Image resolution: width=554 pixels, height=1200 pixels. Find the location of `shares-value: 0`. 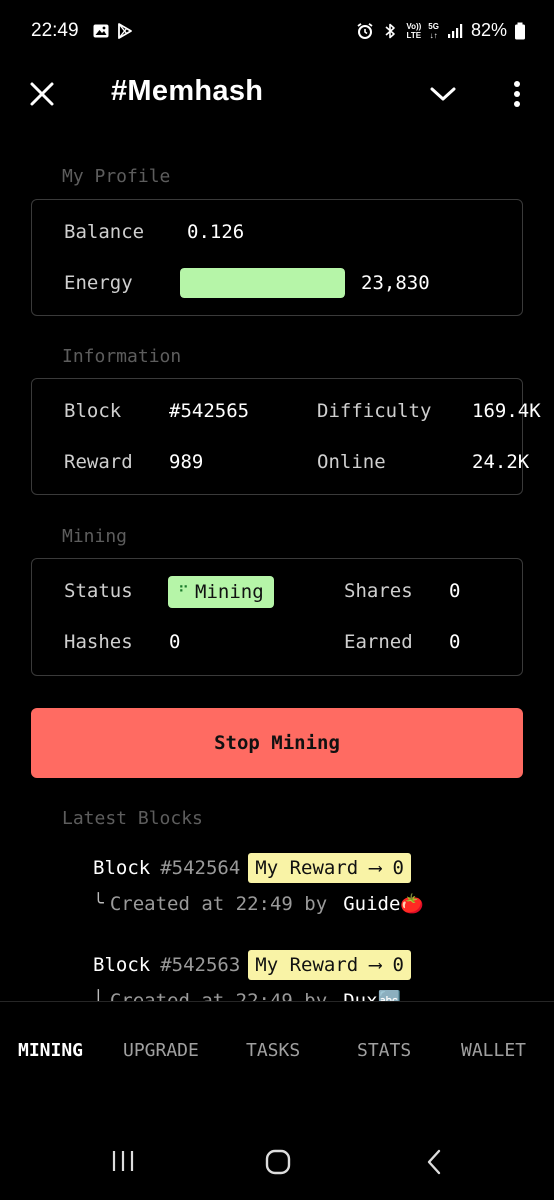

shares-value: 0 is located at coordinates (455, 591).